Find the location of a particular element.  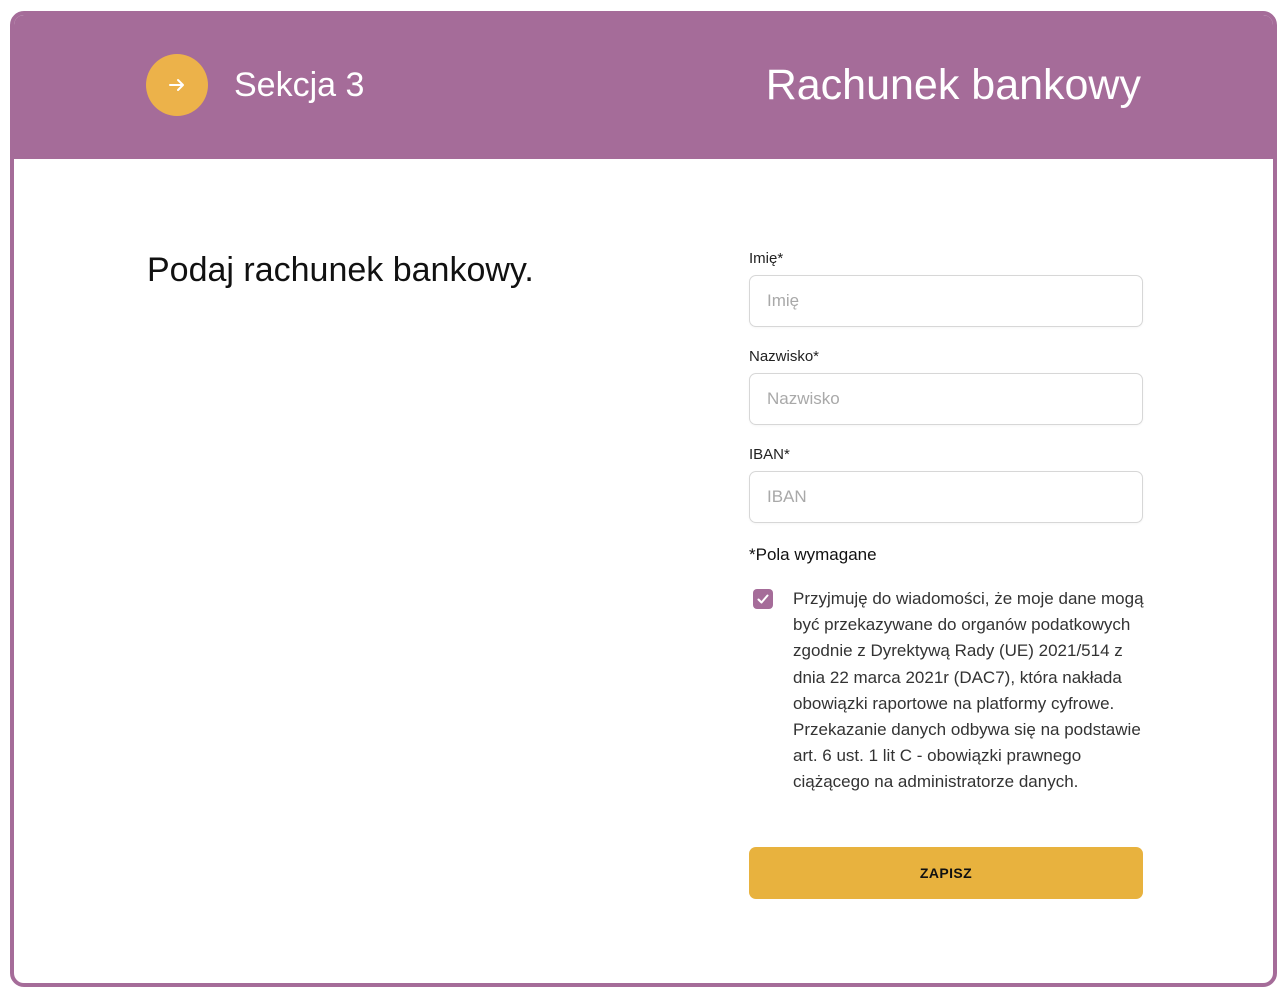

last-name-label: Nazwisko* is located at coordinates (784, 356).